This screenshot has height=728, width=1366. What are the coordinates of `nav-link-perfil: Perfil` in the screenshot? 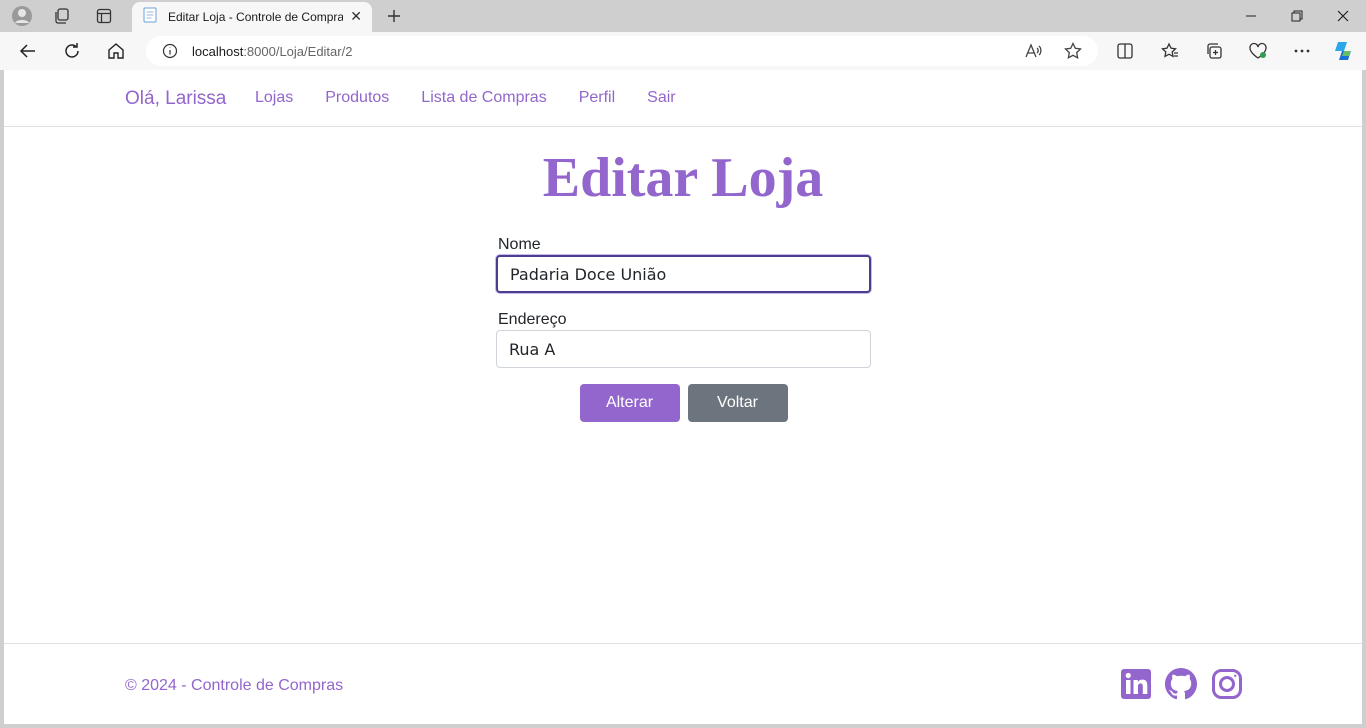 It's located at (597, 98).